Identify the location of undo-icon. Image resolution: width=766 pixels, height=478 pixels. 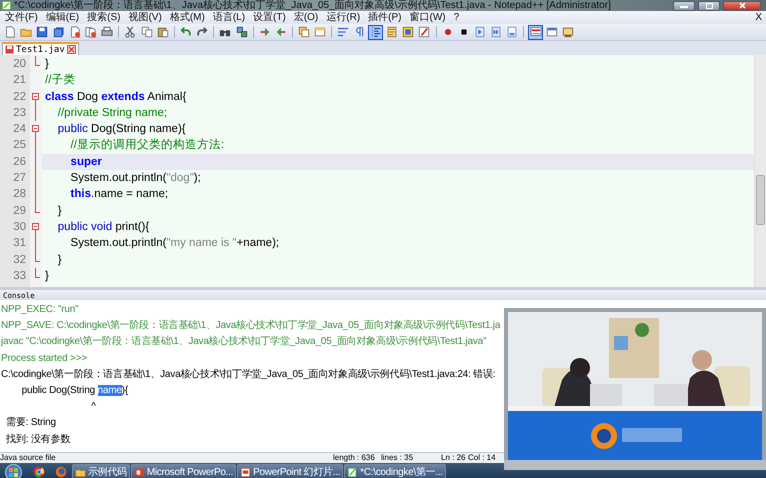
(186, 32).